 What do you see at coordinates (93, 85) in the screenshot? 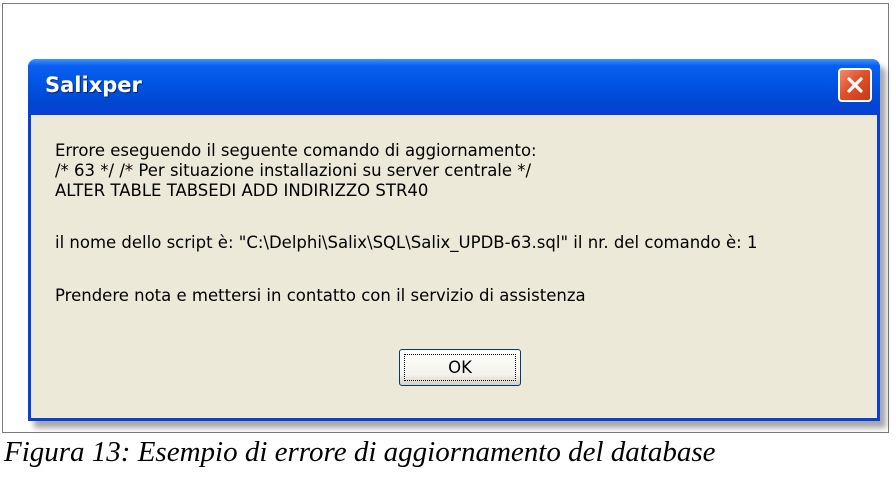
I see `dialog-title: Salixper` at bounding box center [93, 85].